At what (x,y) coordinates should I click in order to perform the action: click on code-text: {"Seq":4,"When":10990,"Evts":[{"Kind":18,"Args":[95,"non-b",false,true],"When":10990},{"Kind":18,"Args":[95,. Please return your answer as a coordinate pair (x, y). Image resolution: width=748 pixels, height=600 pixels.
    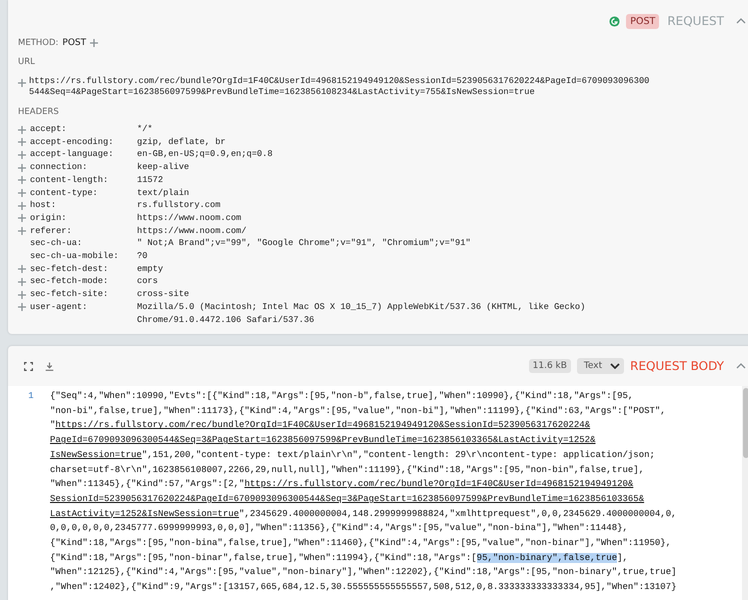
    Looking at the image, I should click on (342, 396).